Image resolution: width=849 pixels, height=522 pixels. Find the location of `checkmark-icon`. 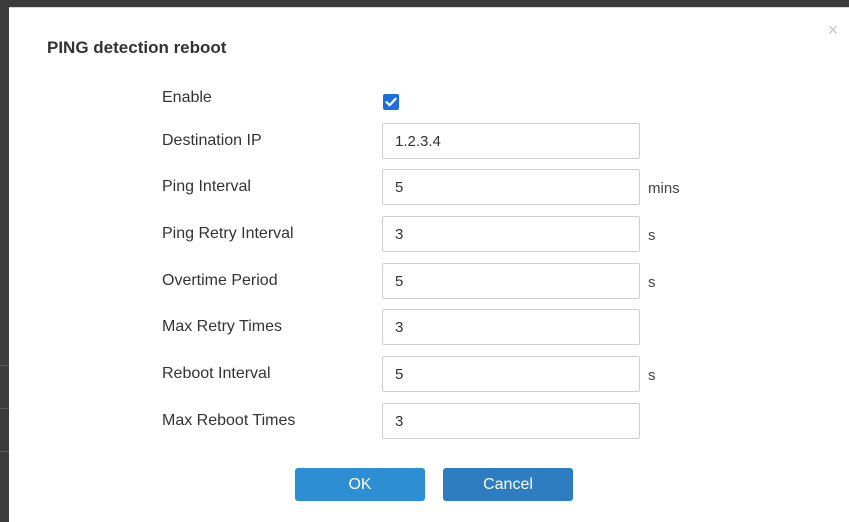

checkmark-icon is located at coordinates (391, 102).